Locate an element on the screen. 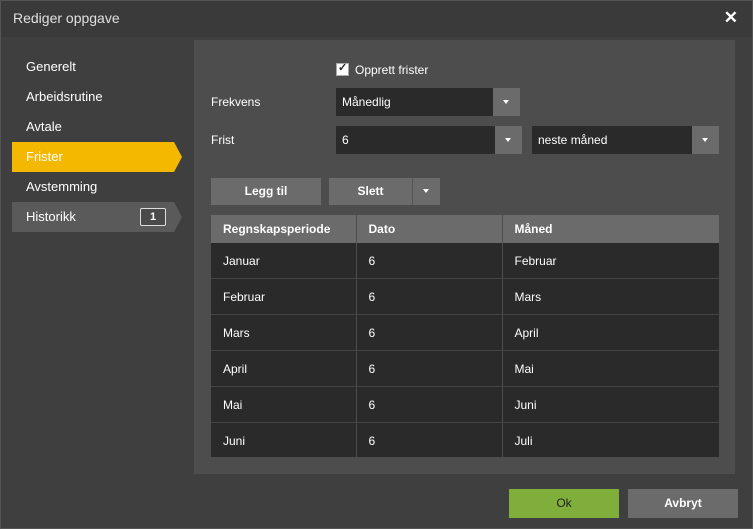  table-row: Mai 6 Juni is located at coordinates (465, 404).